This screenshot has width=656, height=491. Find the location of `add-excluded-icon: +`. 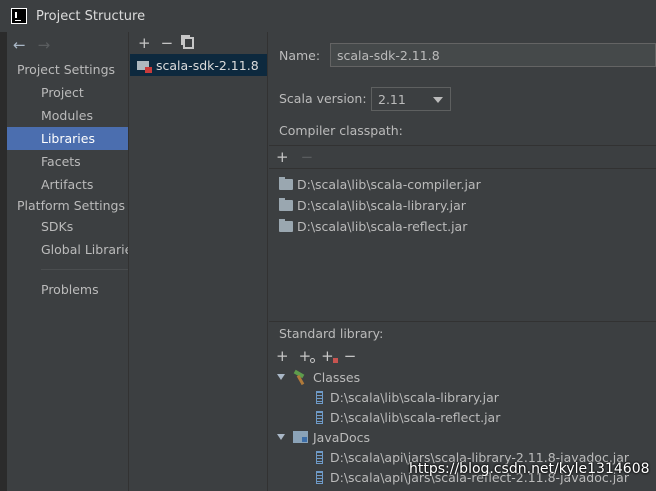

add-excluded-icon: + is located at coordinates (329, 356).